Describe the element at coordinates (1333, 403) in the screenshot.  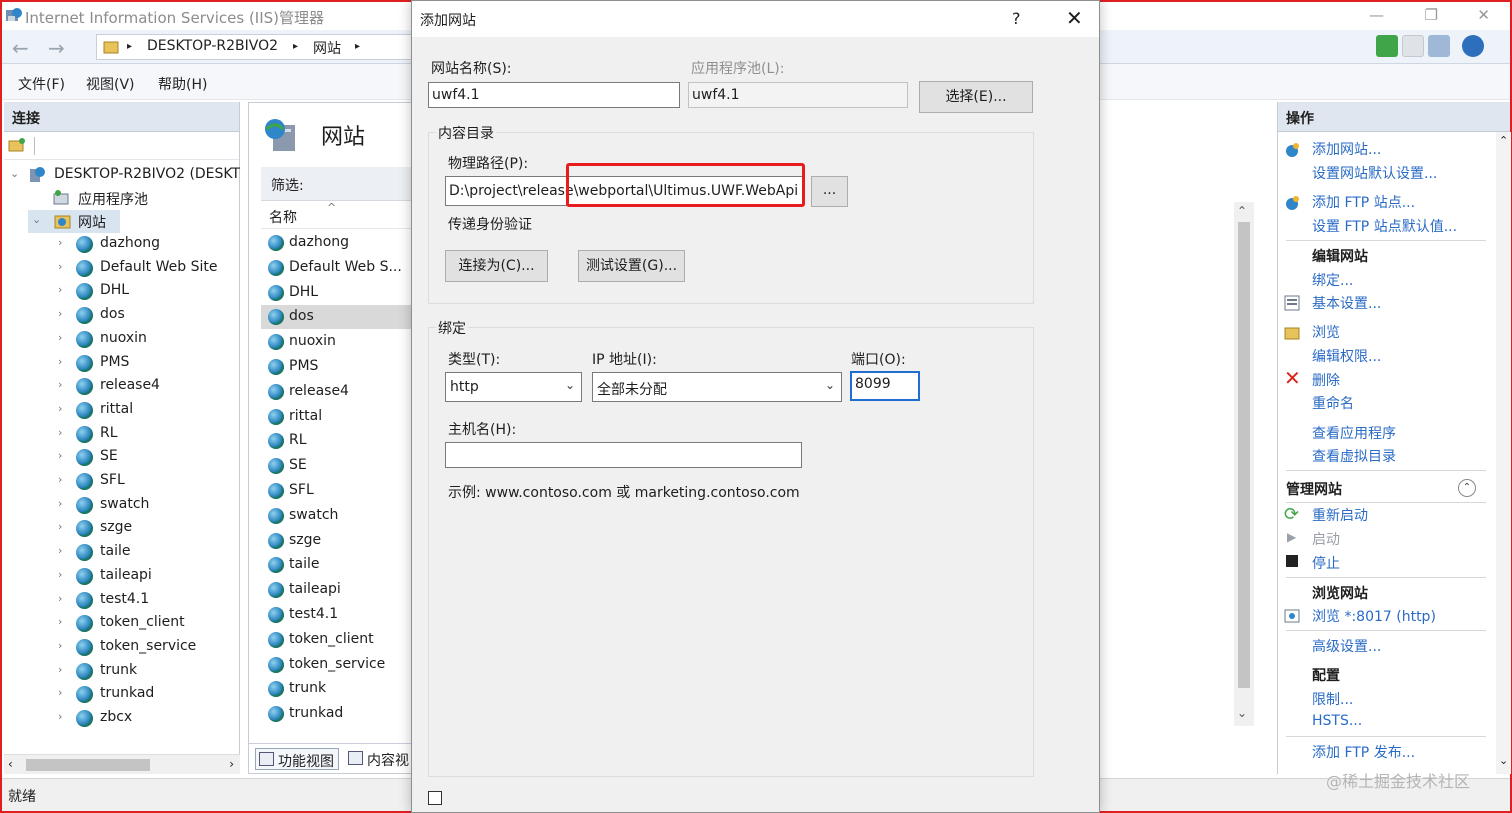
I see `action-rename: 重命名` at that location.